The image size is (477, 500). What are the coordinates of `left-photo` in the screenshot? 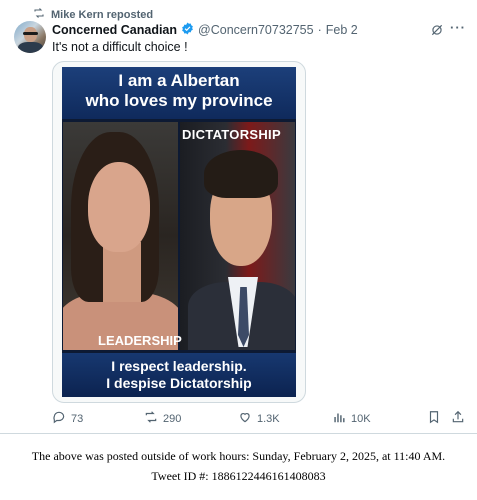 It's located at (120, 236).